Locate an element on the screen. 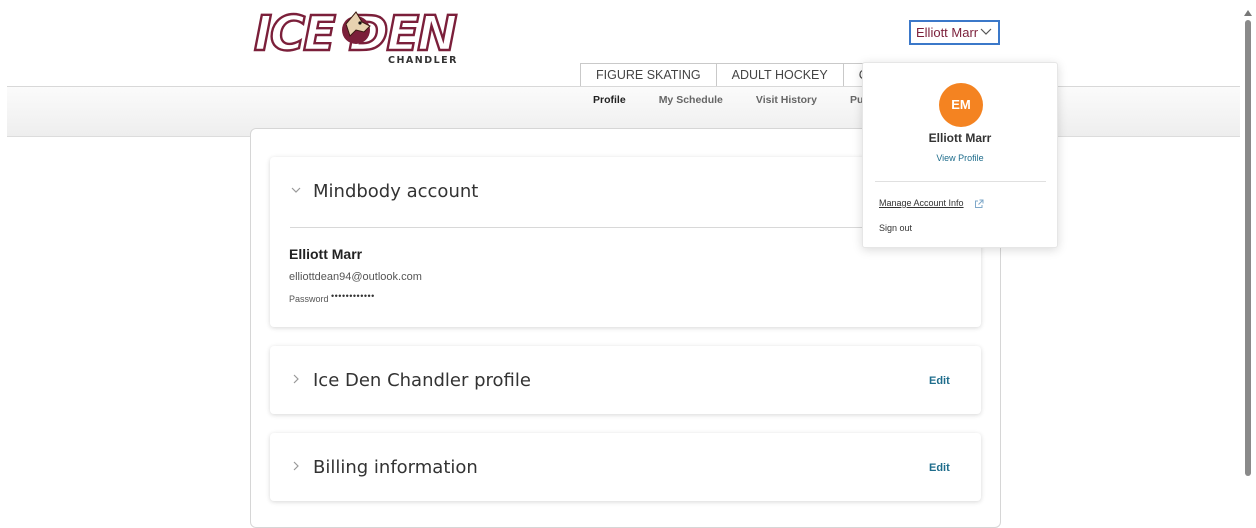 The height and width of the screenshot is (528, 1256). scrollbar-thumb is located at coordinates (1248, 248).